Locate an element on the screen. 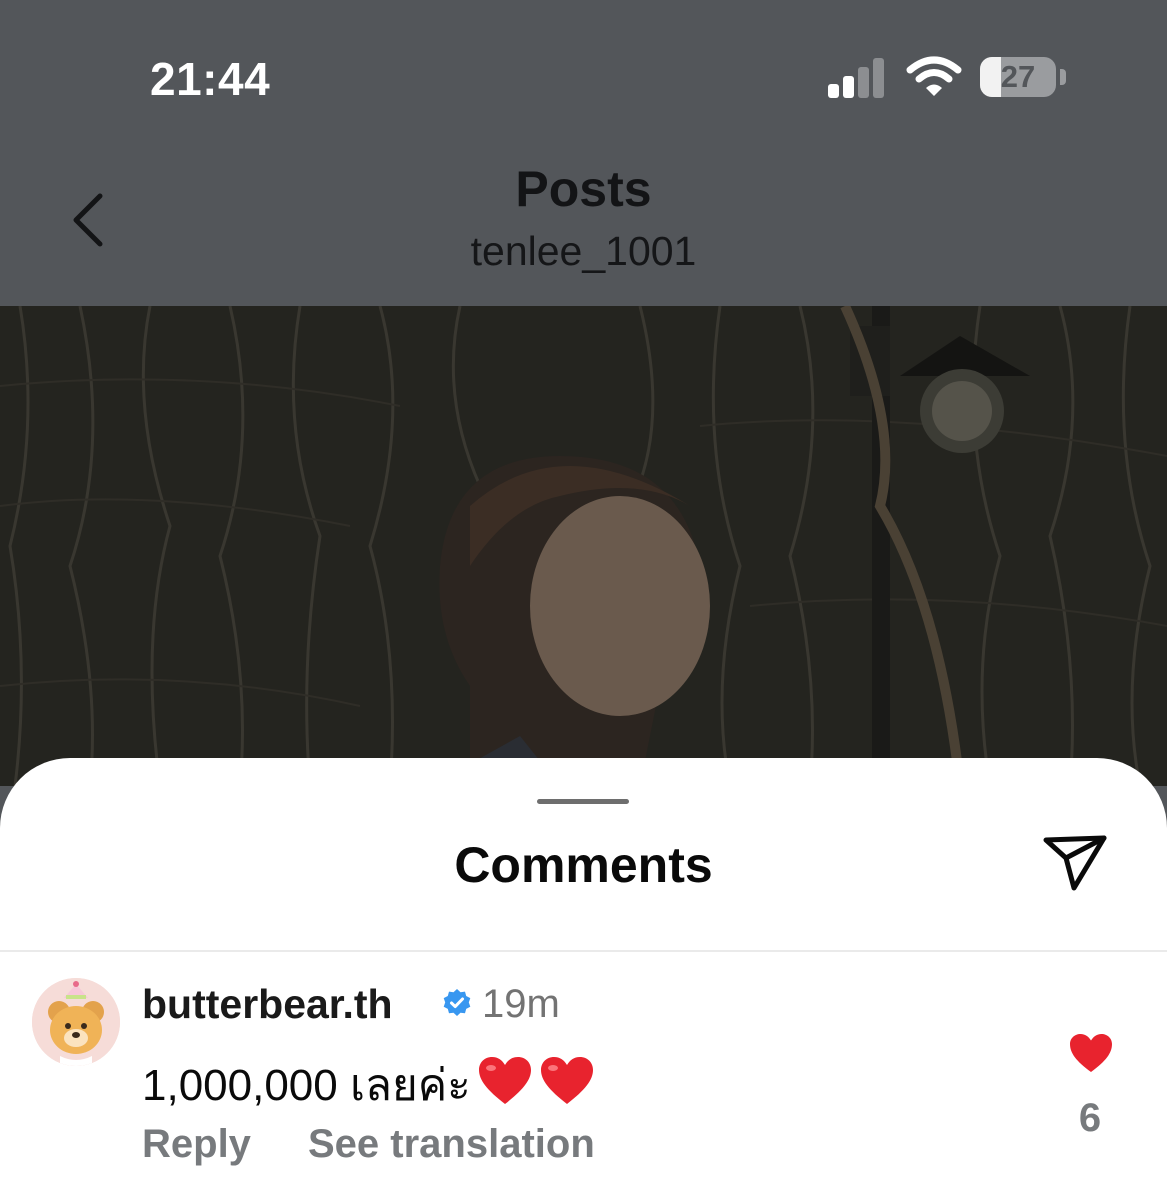 This screenshot has height=1200, width=1167. wifi-icon is located at coordinates (934, 76).